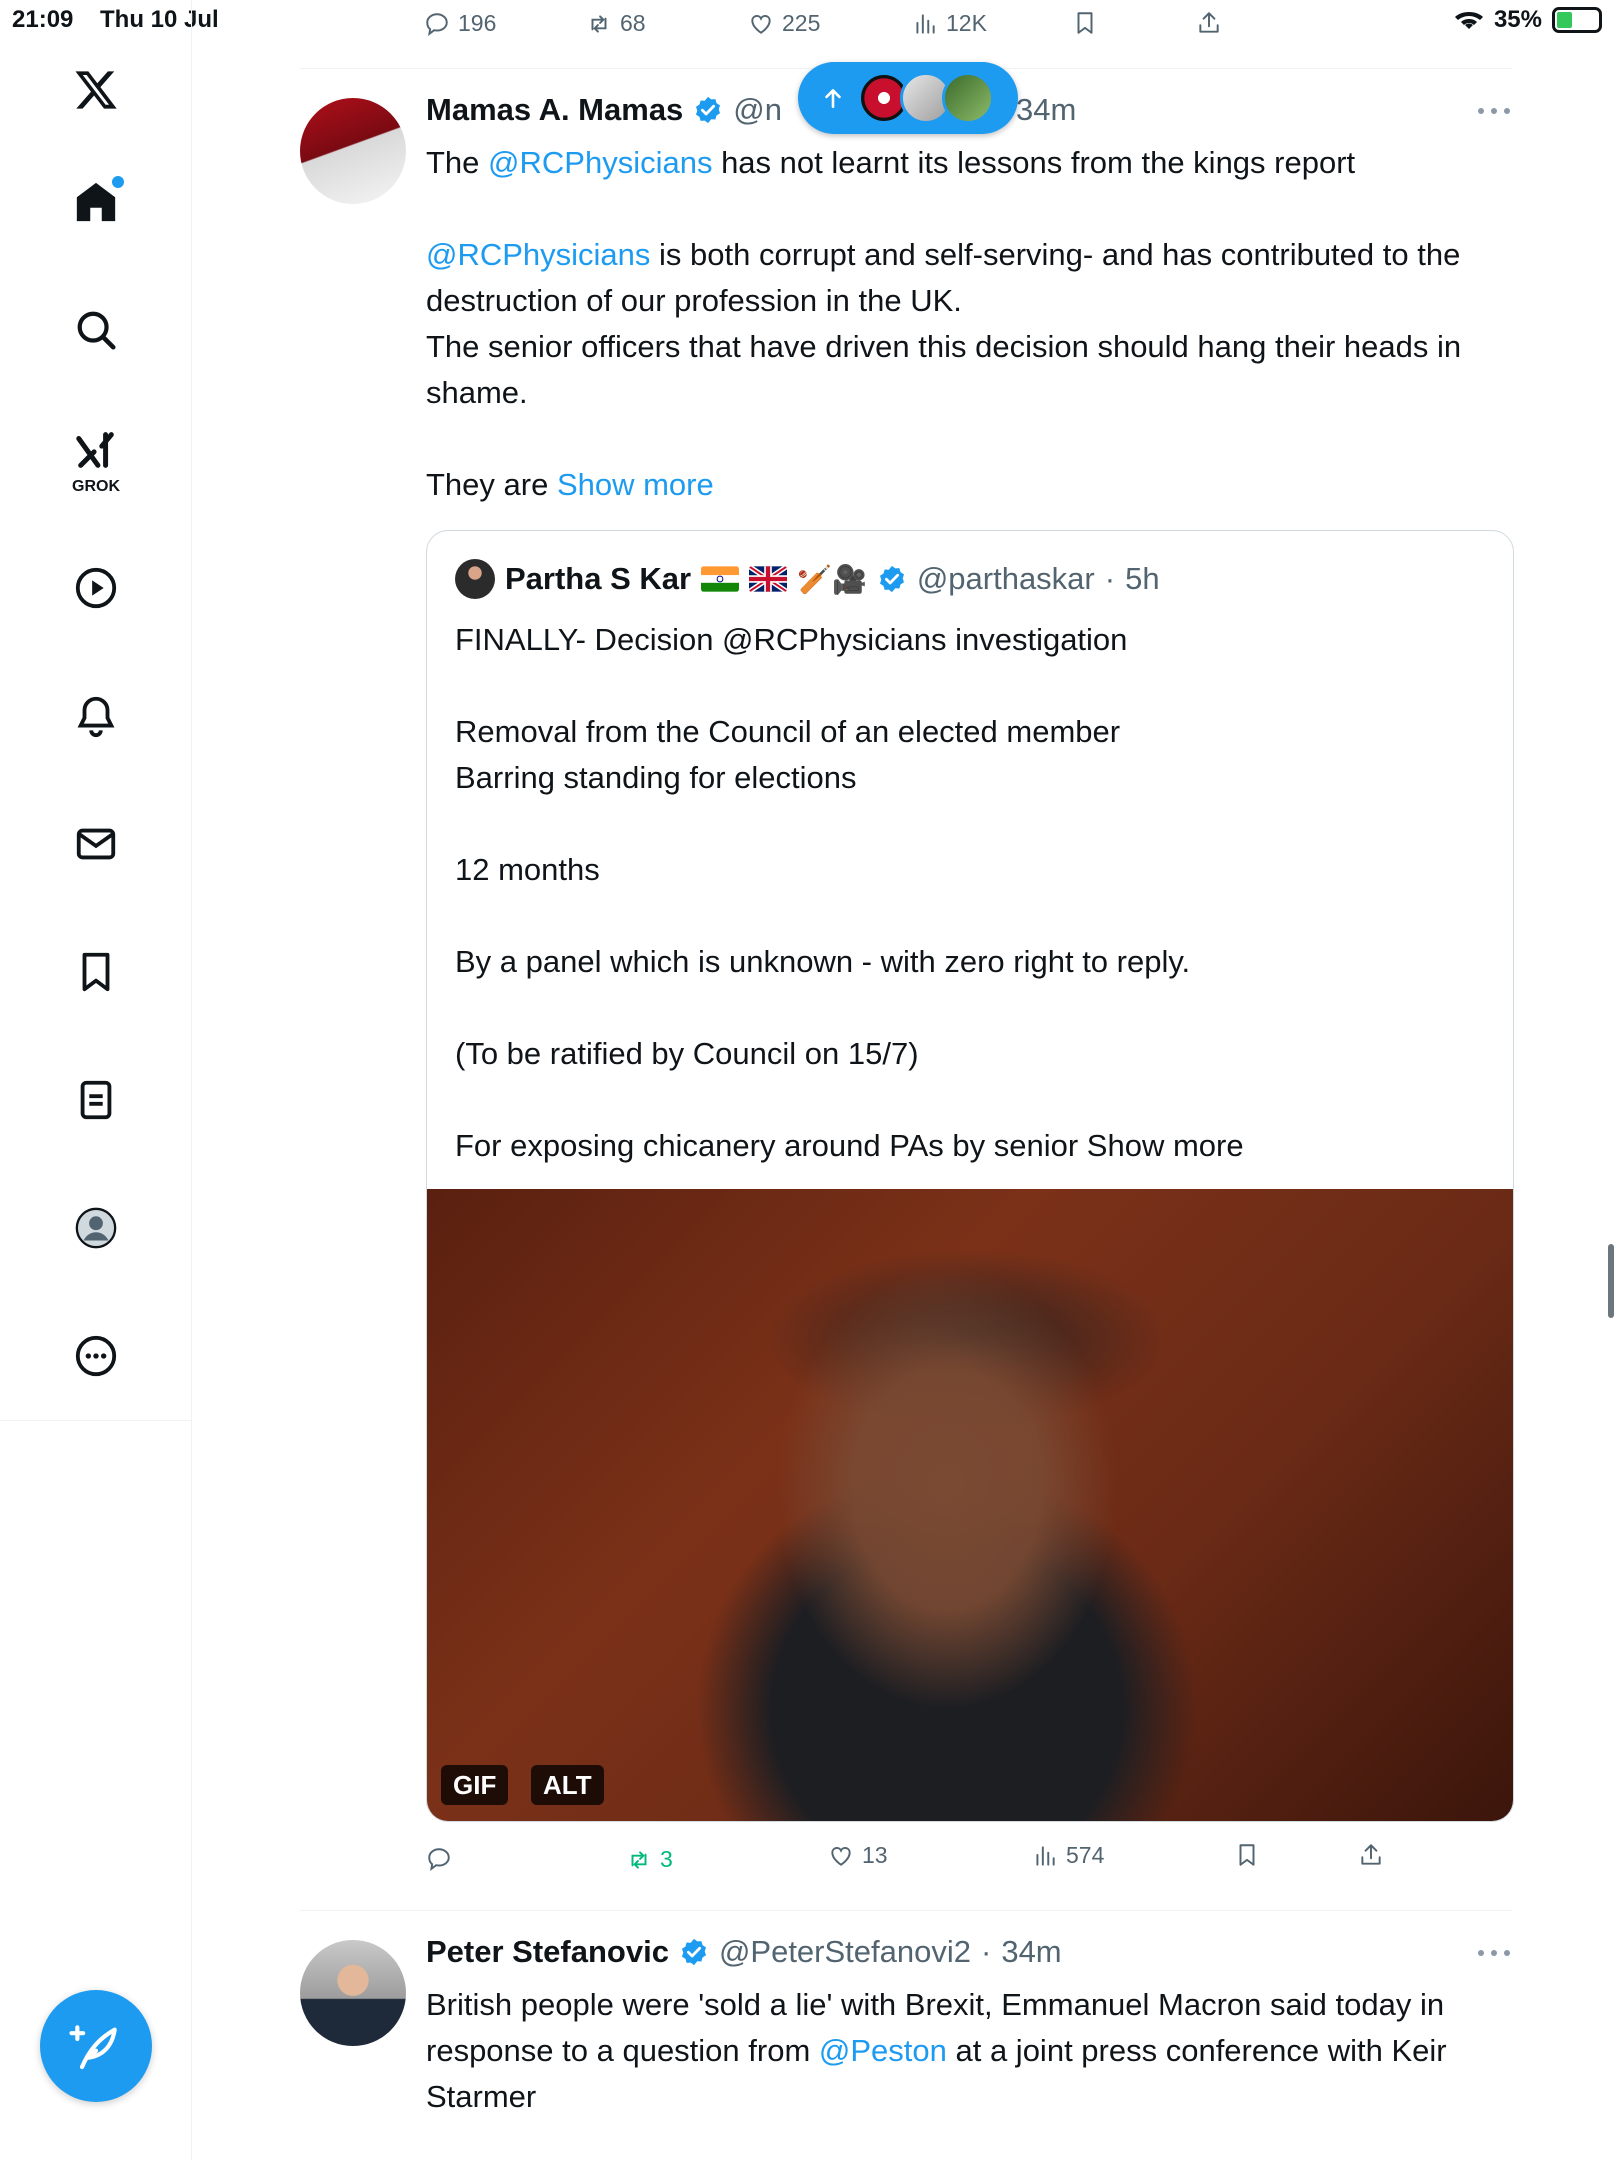 This screenshot has height=2160, width=1620. Describe the element at coordinates (845, 1952) in the screenshot. I see `author-handle: @PeterStefanovi2` at that location.